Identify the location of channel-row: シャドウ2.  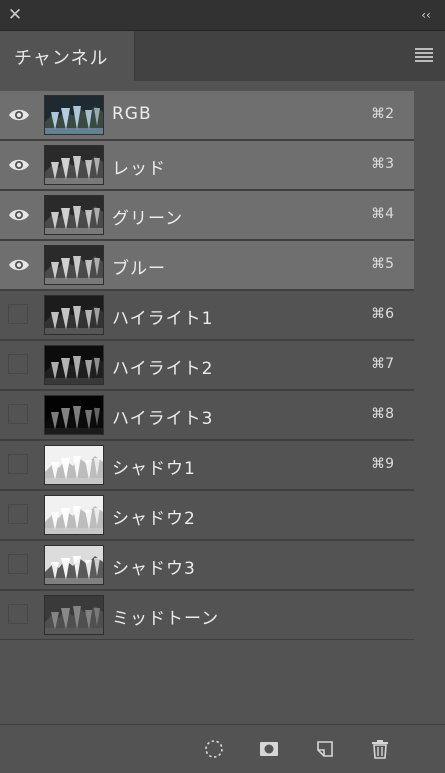
(207, 516).